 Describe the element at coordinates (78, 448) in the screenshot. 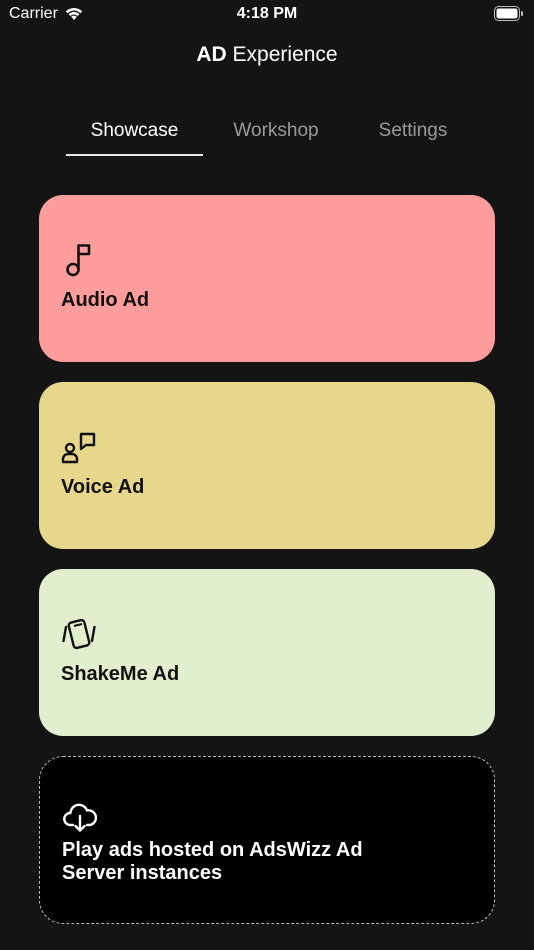

I see `voice-speech-icon` at that location.